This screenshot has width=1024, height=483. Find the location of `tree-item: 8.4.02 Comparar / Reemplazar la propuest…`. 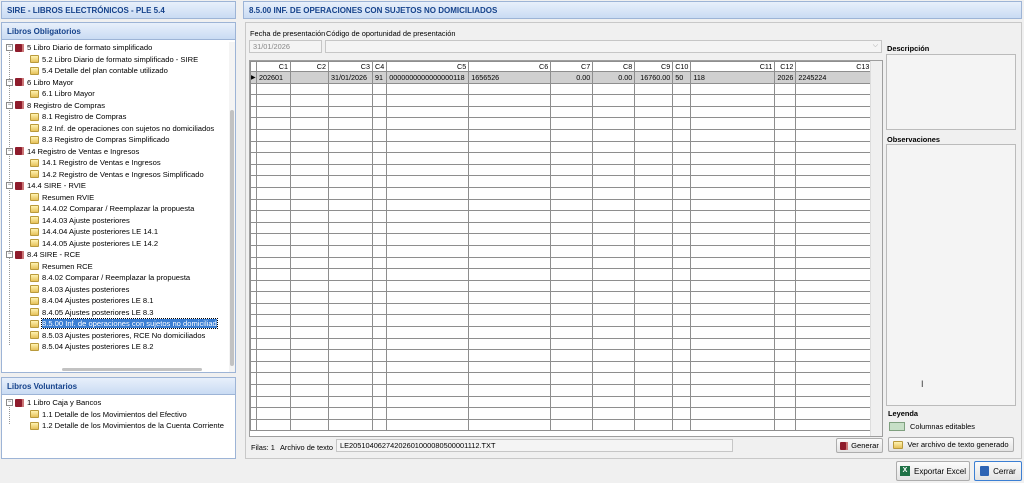

tree-item: 8.4.02 Comparar / Reemplazar la propuest… is located at coordinates (110, 278).